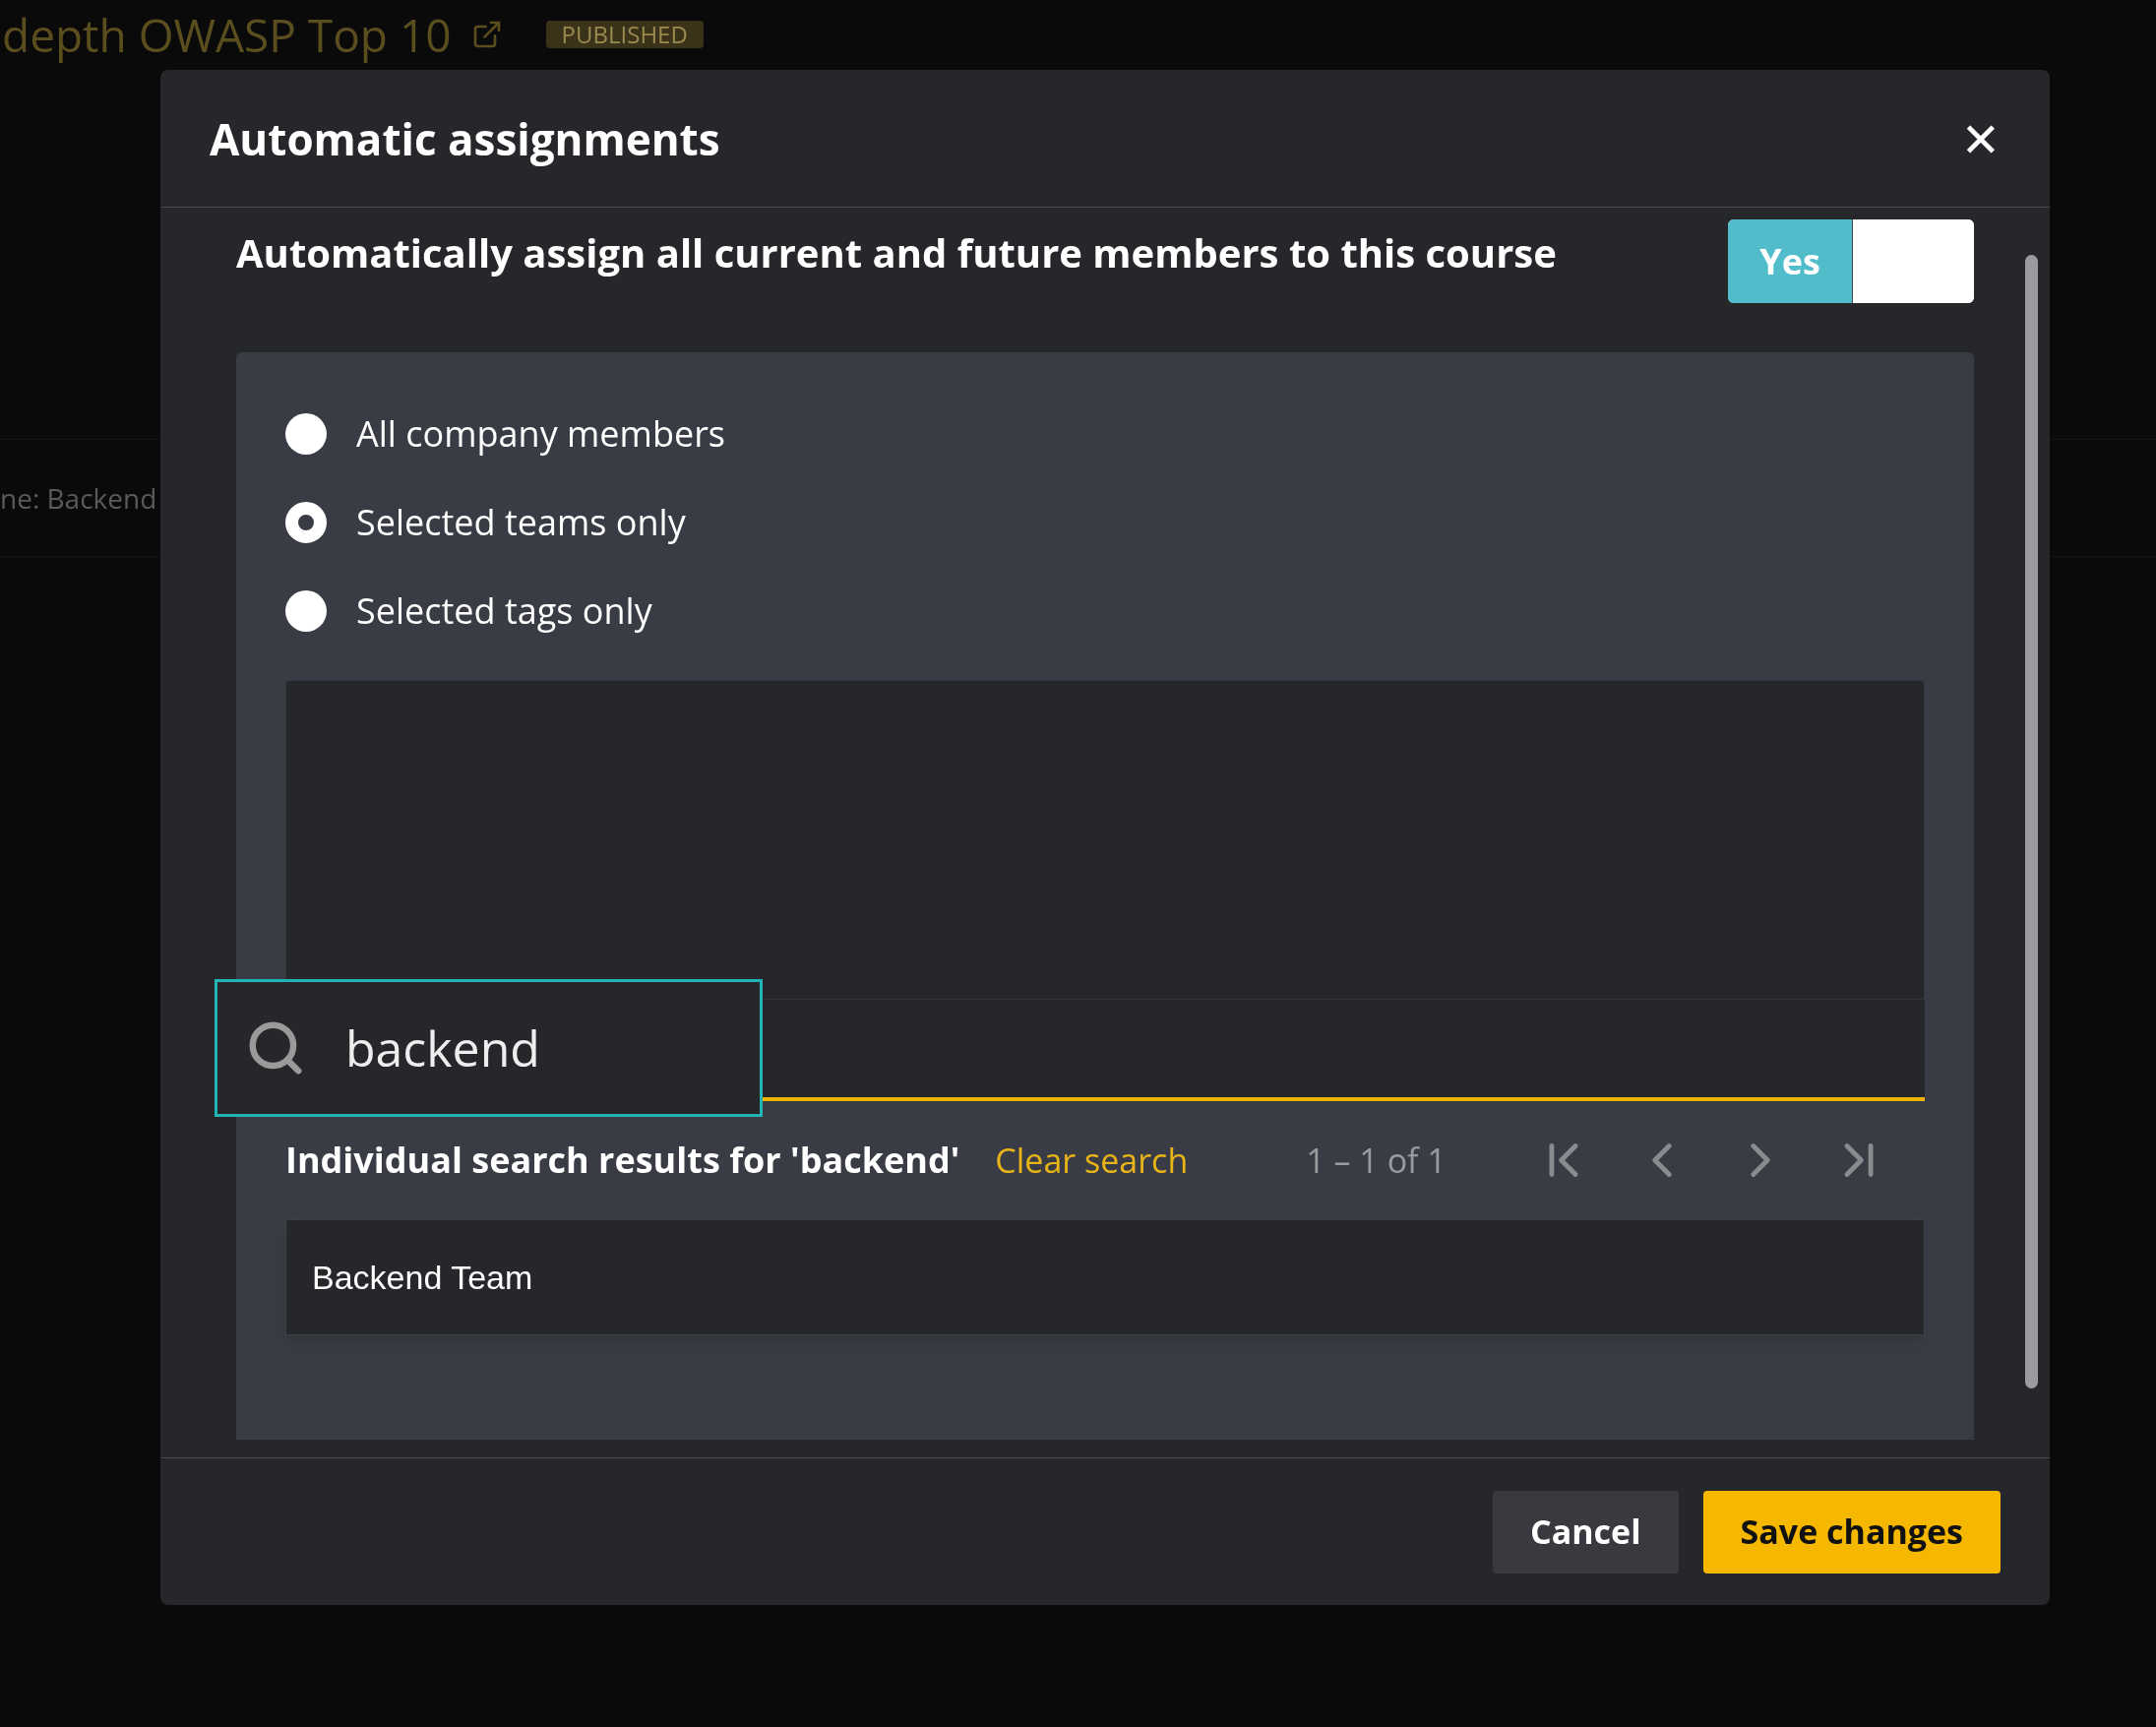 This screenshot has height=1727, width=2156. What do you see at coordinates (2031, 822) in the screenshot?
I see `scrollbar` at bounding box center [2031, 822].